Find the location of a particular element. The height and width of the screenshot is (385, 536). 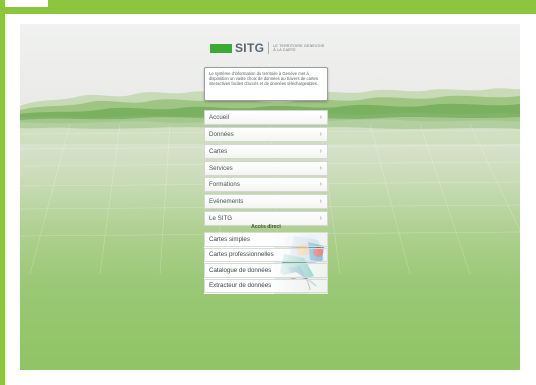

menu-item-services: Services › is located at coordinates (266, 168).